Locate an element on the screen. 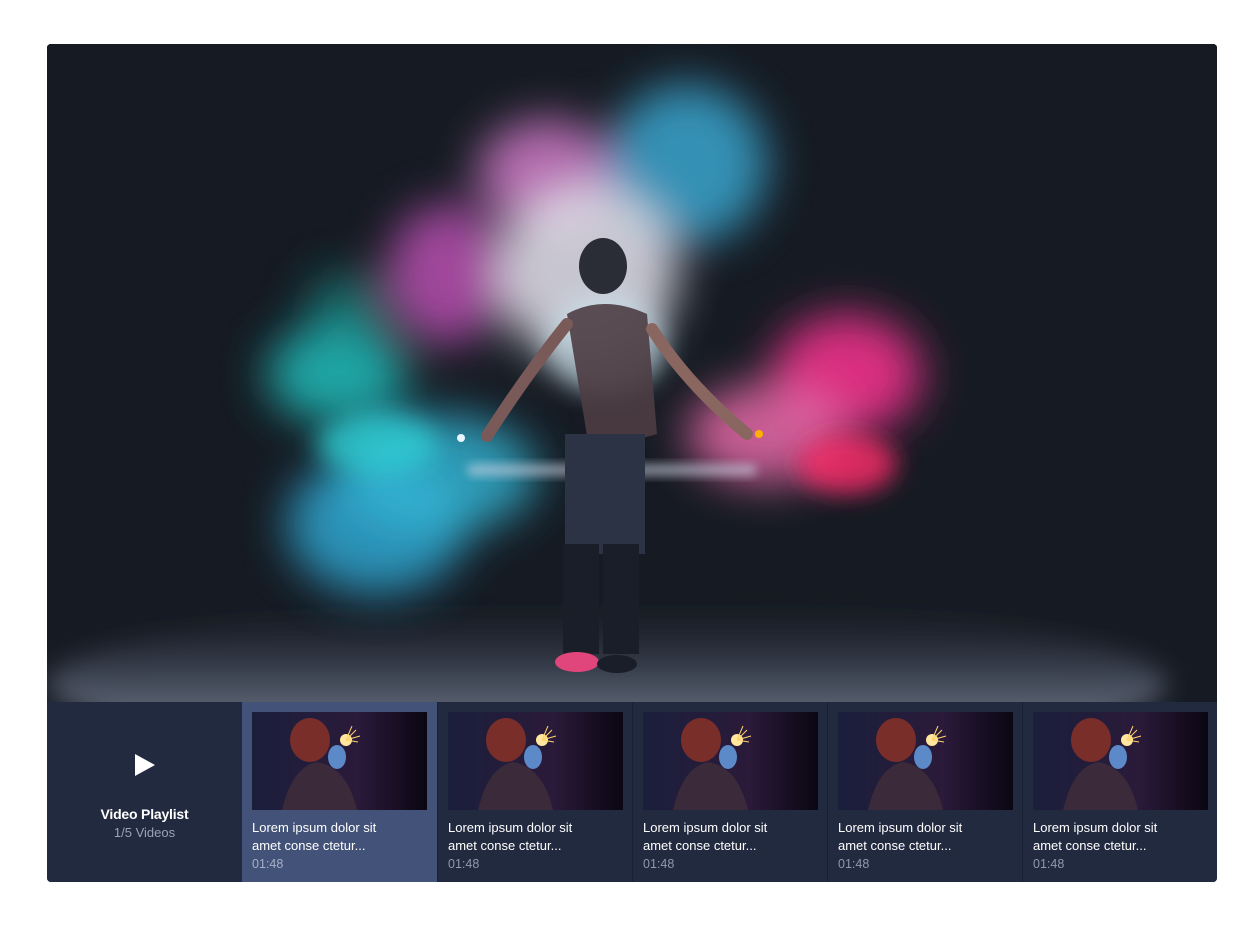  playlist-title: Video Playlist is located at coordinates (144, 814).